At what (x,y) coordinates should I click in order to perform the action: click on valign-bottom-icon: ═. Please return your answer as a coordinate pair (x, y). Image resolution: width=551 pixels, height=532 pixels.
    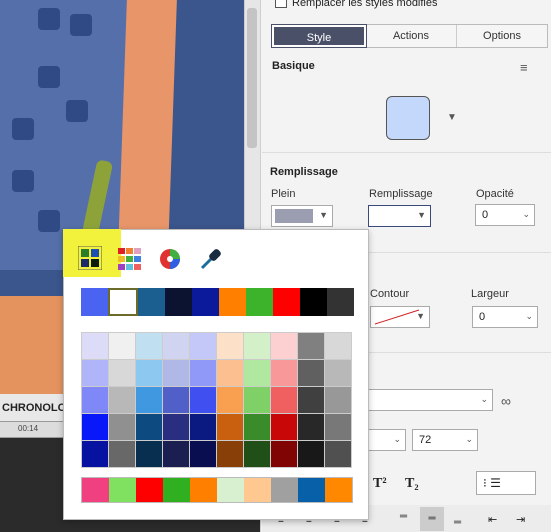
    Looking at the image, I should click on (457, 522).